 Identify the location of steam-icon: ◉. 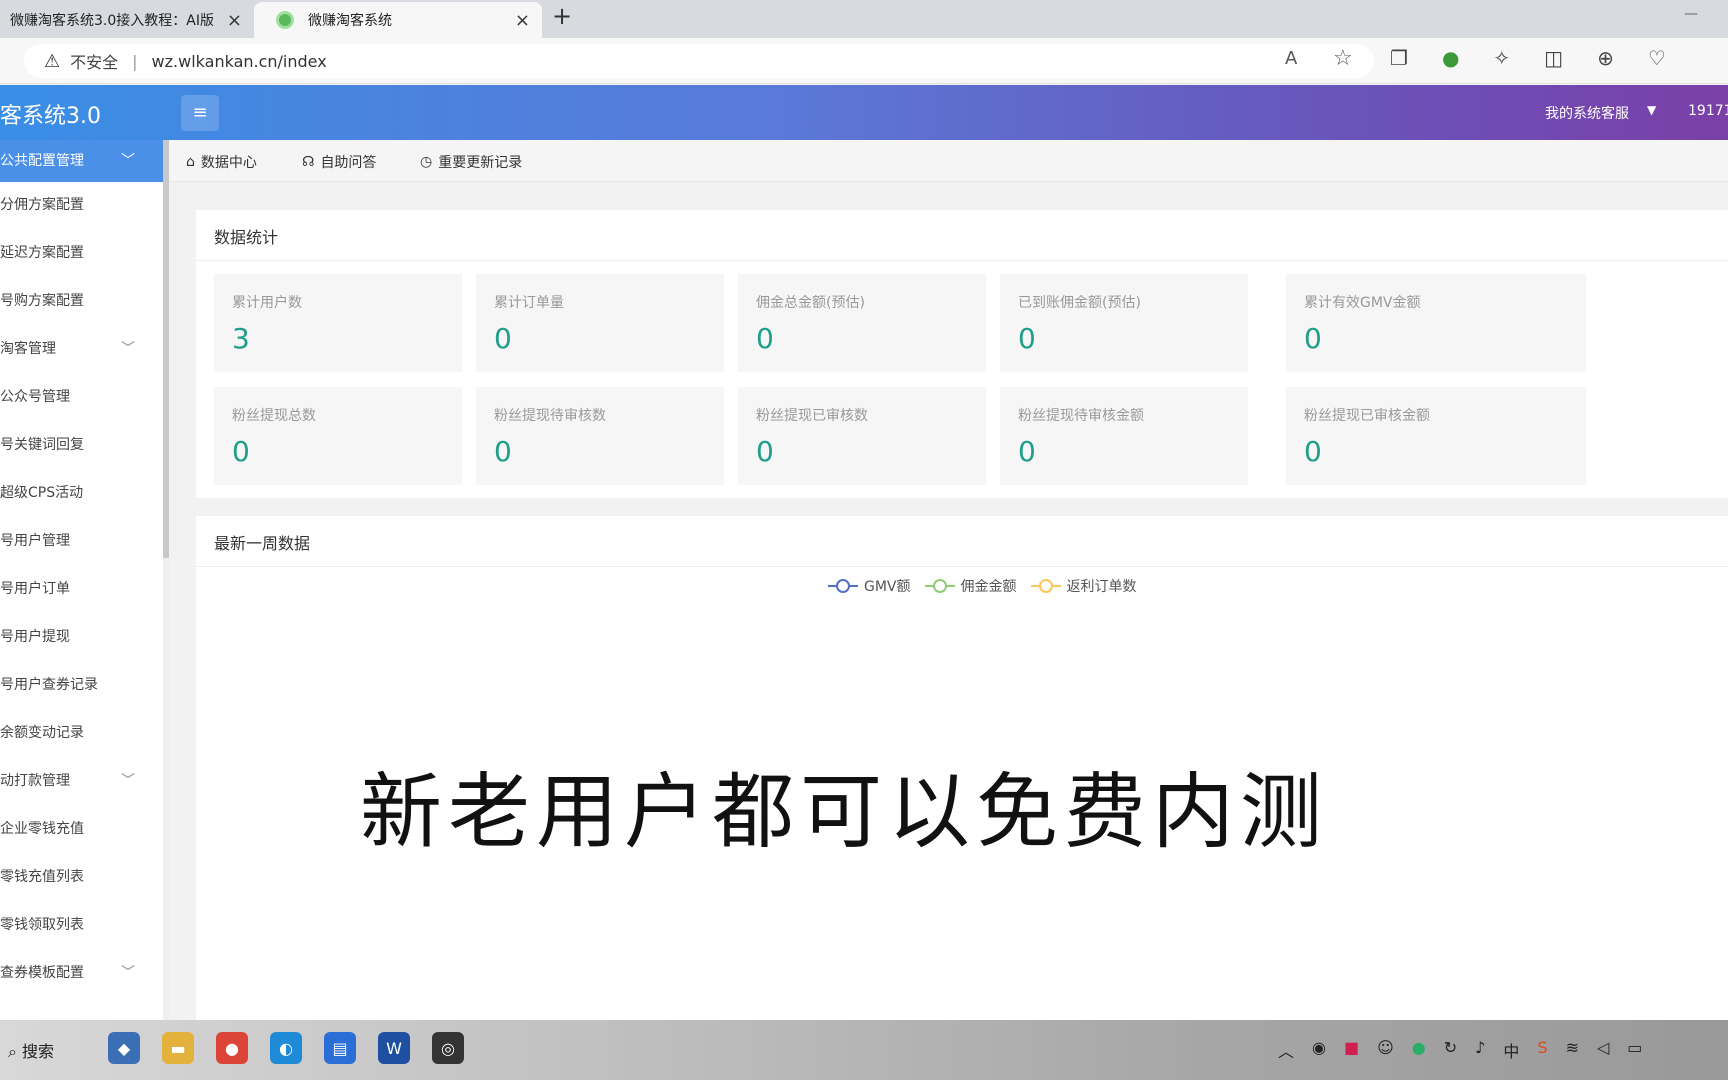
(1319, 1050).